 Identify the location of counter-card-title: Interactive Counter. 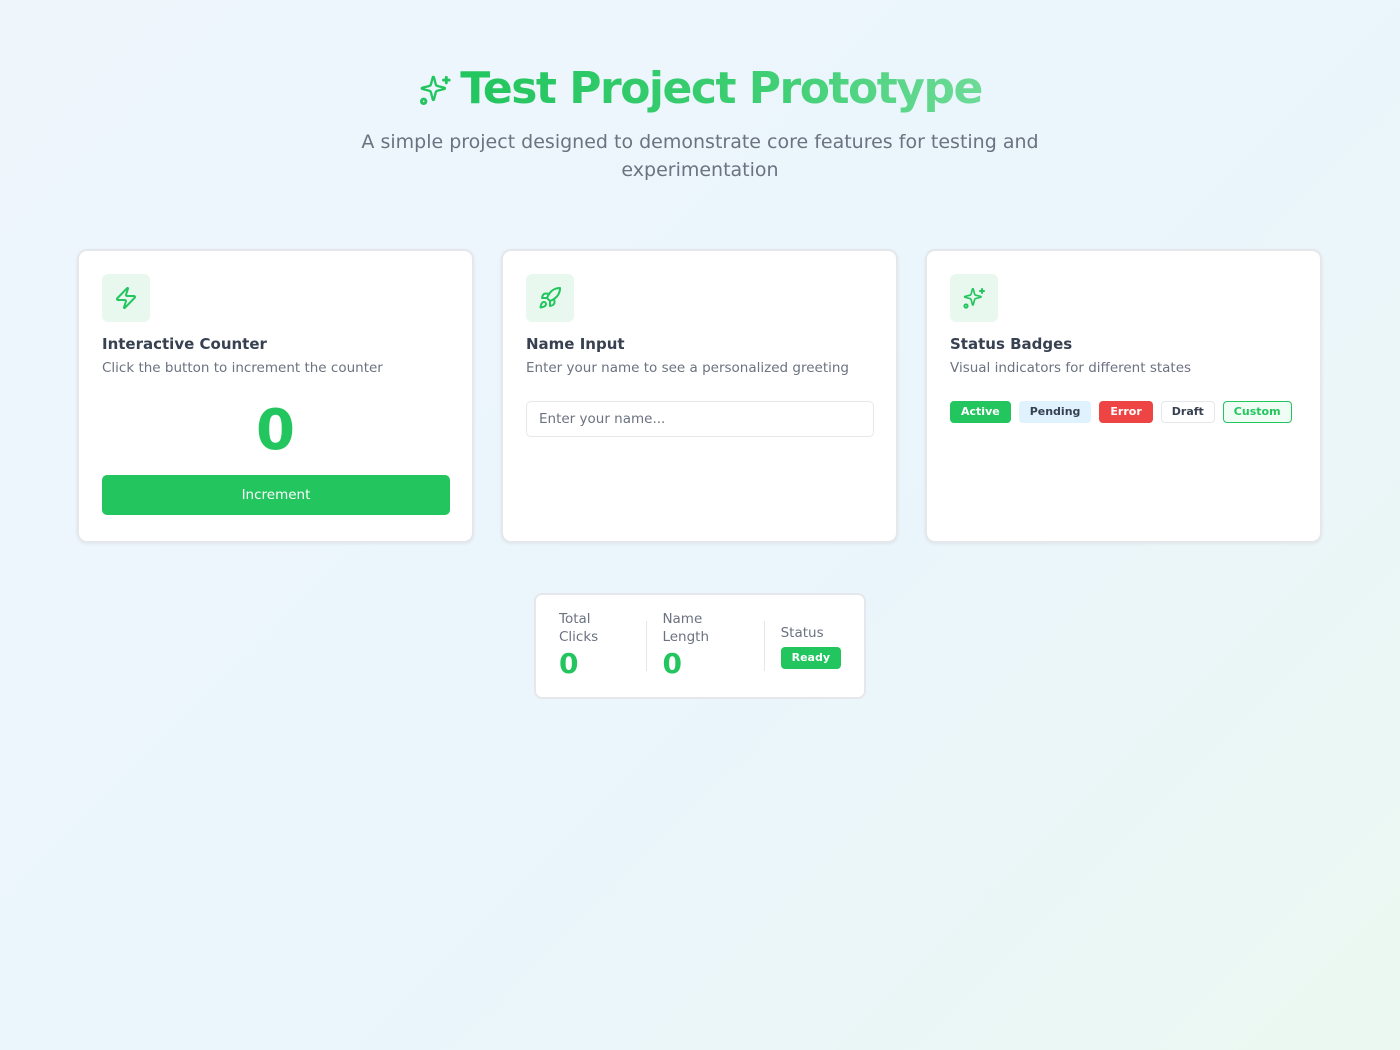
(184, 344).